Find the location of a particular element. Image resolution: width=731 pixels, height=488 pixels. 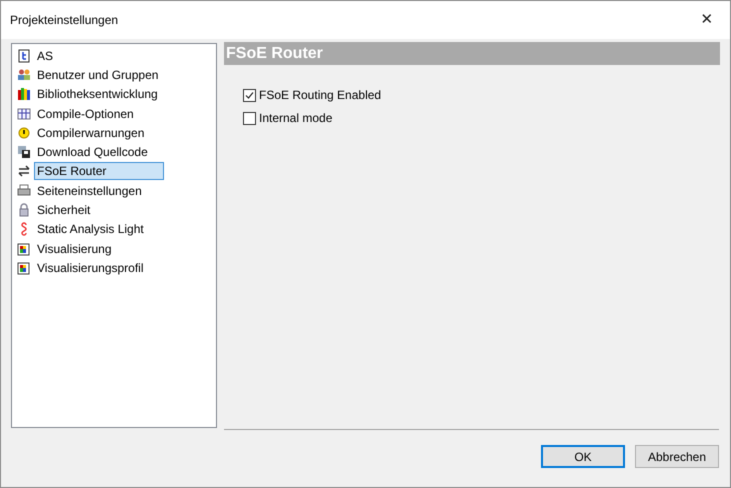

category-item: Bibliotheksentwicklung is located at coordinates (97, 94).